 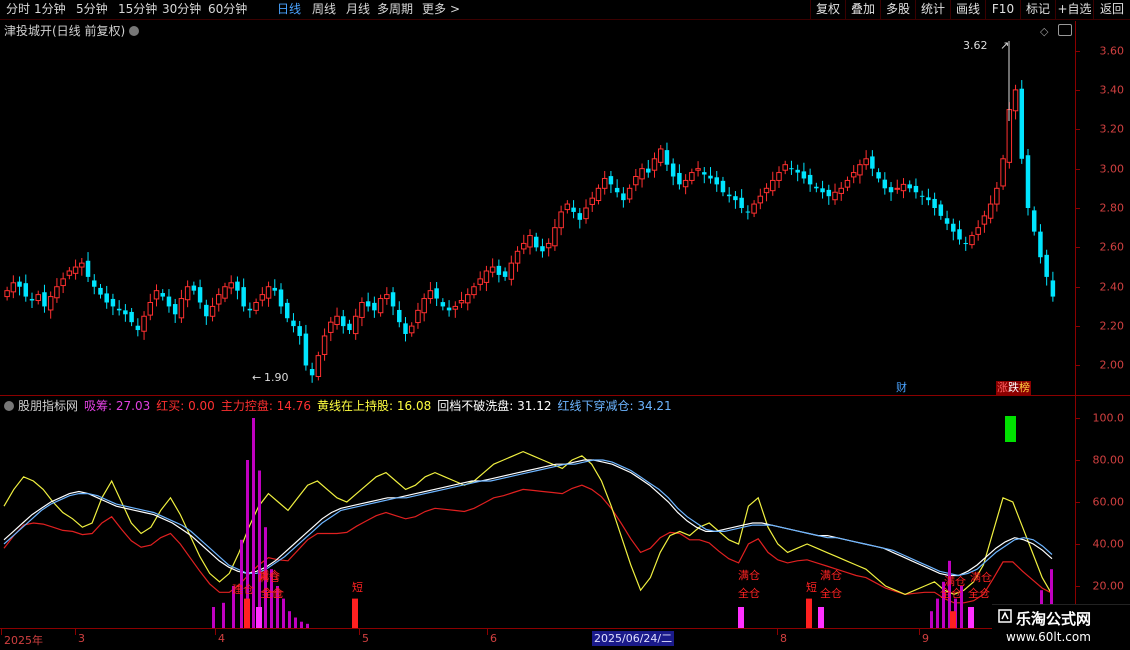 I want to click on high-price-label: 3.62, so click(x=975, y=45).